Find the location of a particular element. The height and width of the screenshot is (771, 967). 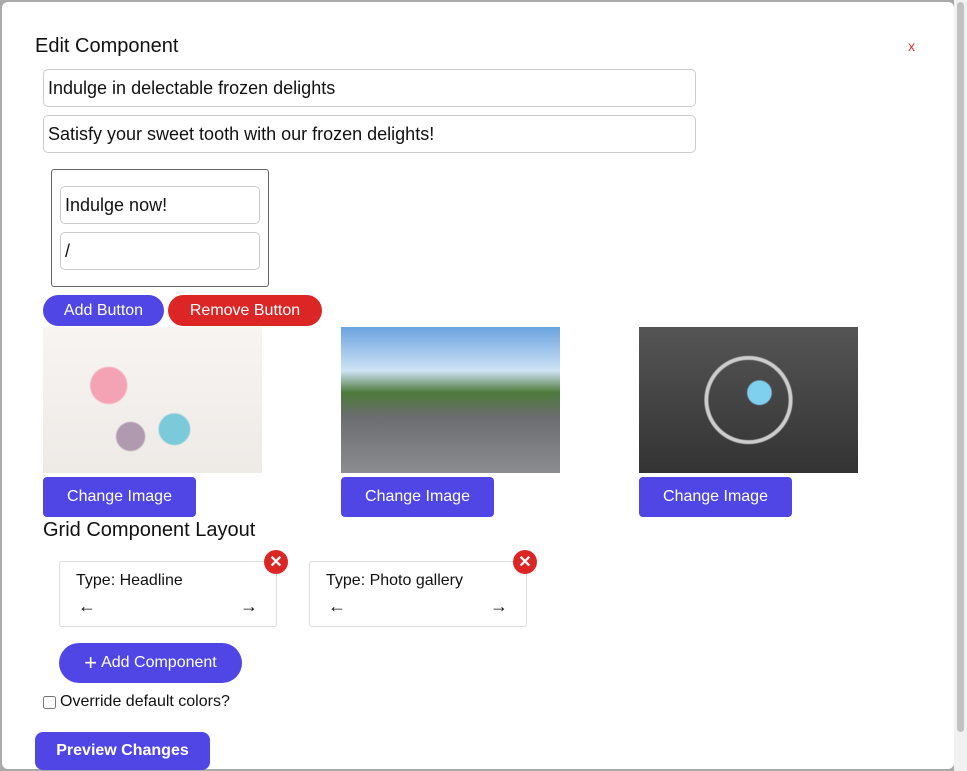

add-component-button: + Add Component is located at coordinates (150, 663).